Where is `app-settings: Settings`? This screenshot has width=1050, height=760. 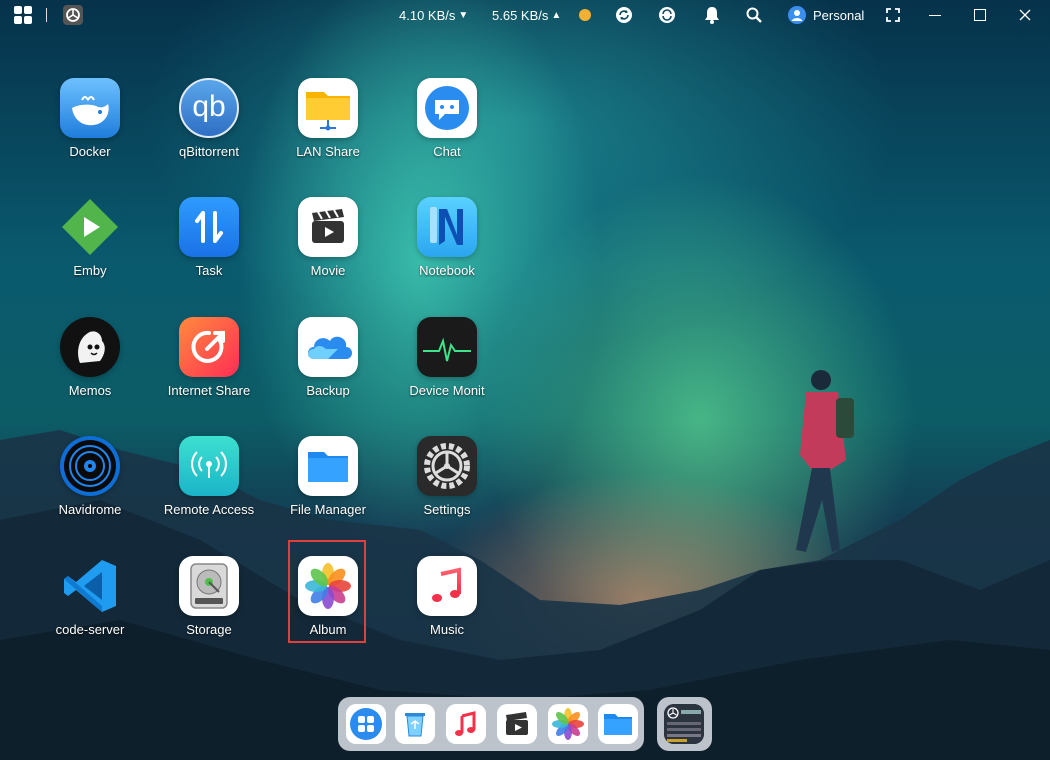
app-settings: Settings is located at coordinates (447, 491).